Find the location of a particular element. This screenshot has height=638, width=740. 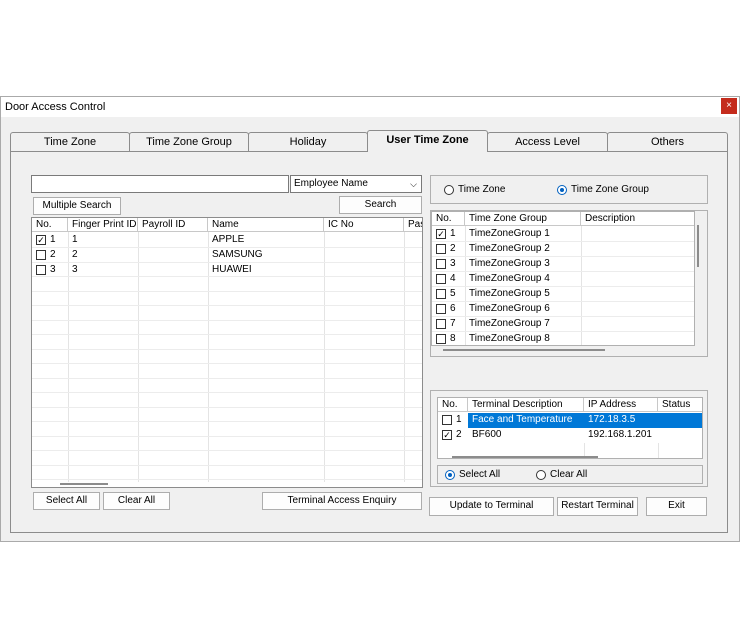

terminal-access-enquiry-button: Terminal Access Enquiry is located at coordinates (342, 501).